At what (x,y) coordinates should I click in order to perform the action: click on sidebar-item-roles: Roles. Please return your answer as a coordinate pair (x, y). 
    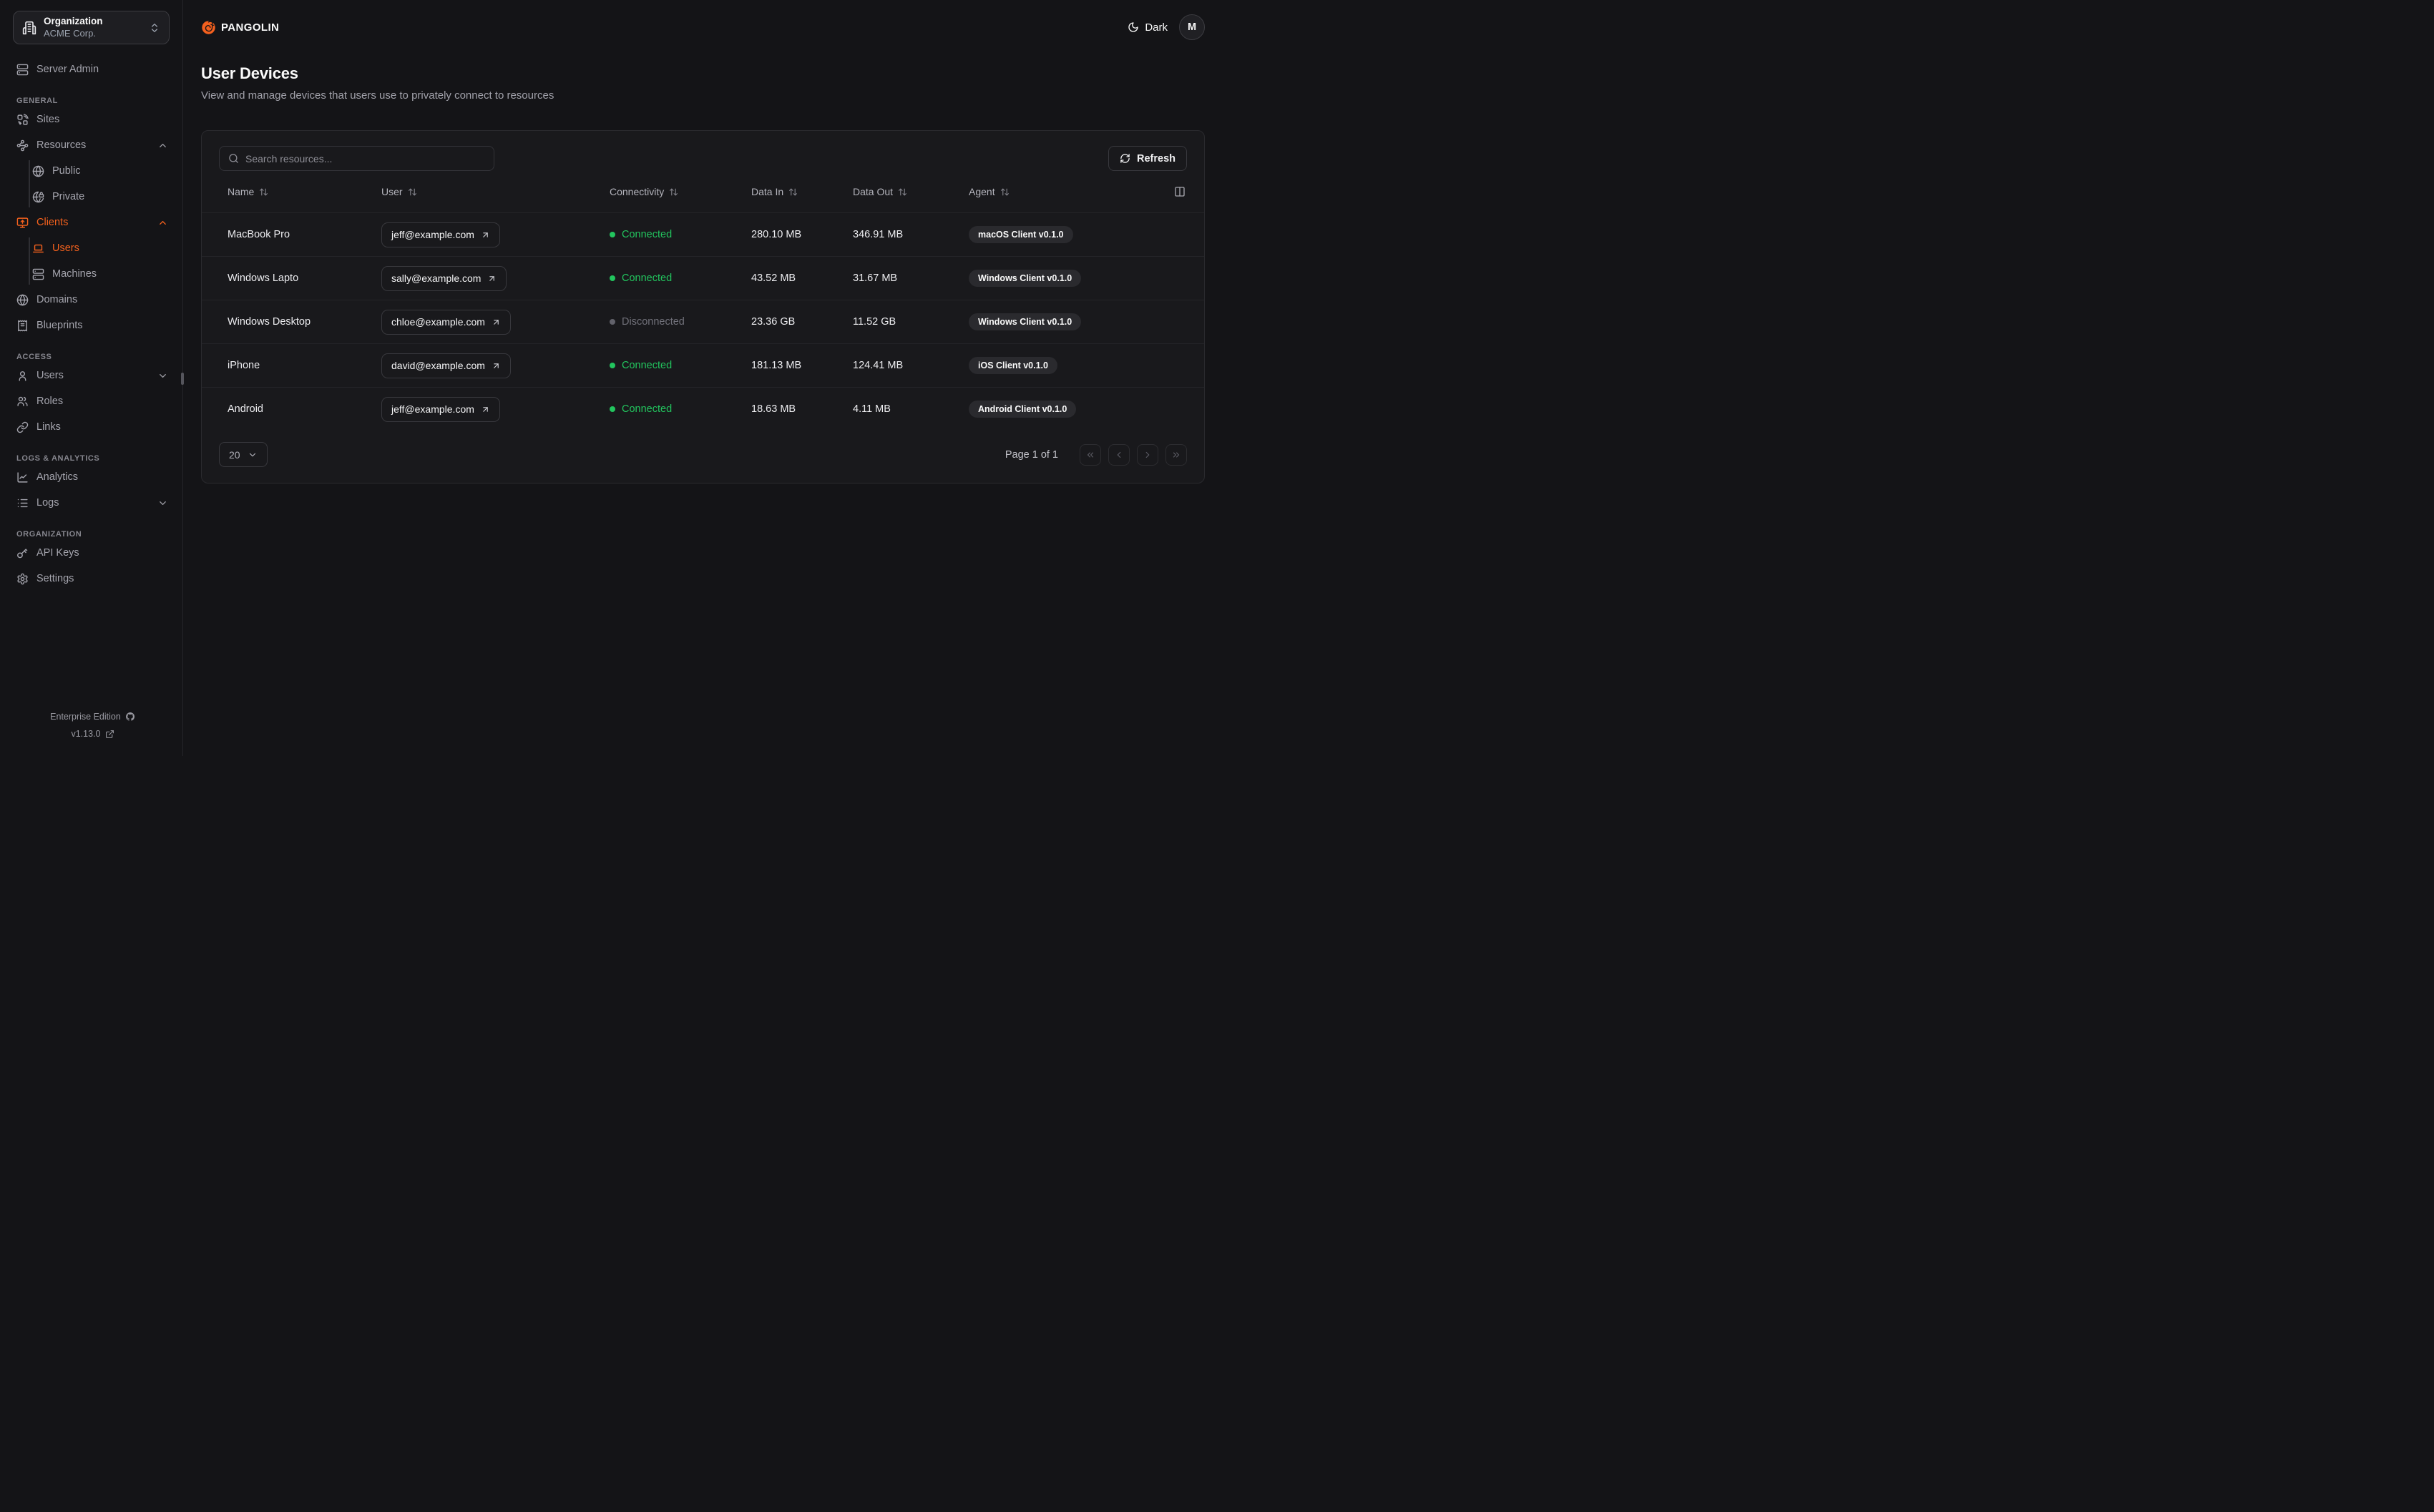
    Looking at the image, I should click on (92, 401).